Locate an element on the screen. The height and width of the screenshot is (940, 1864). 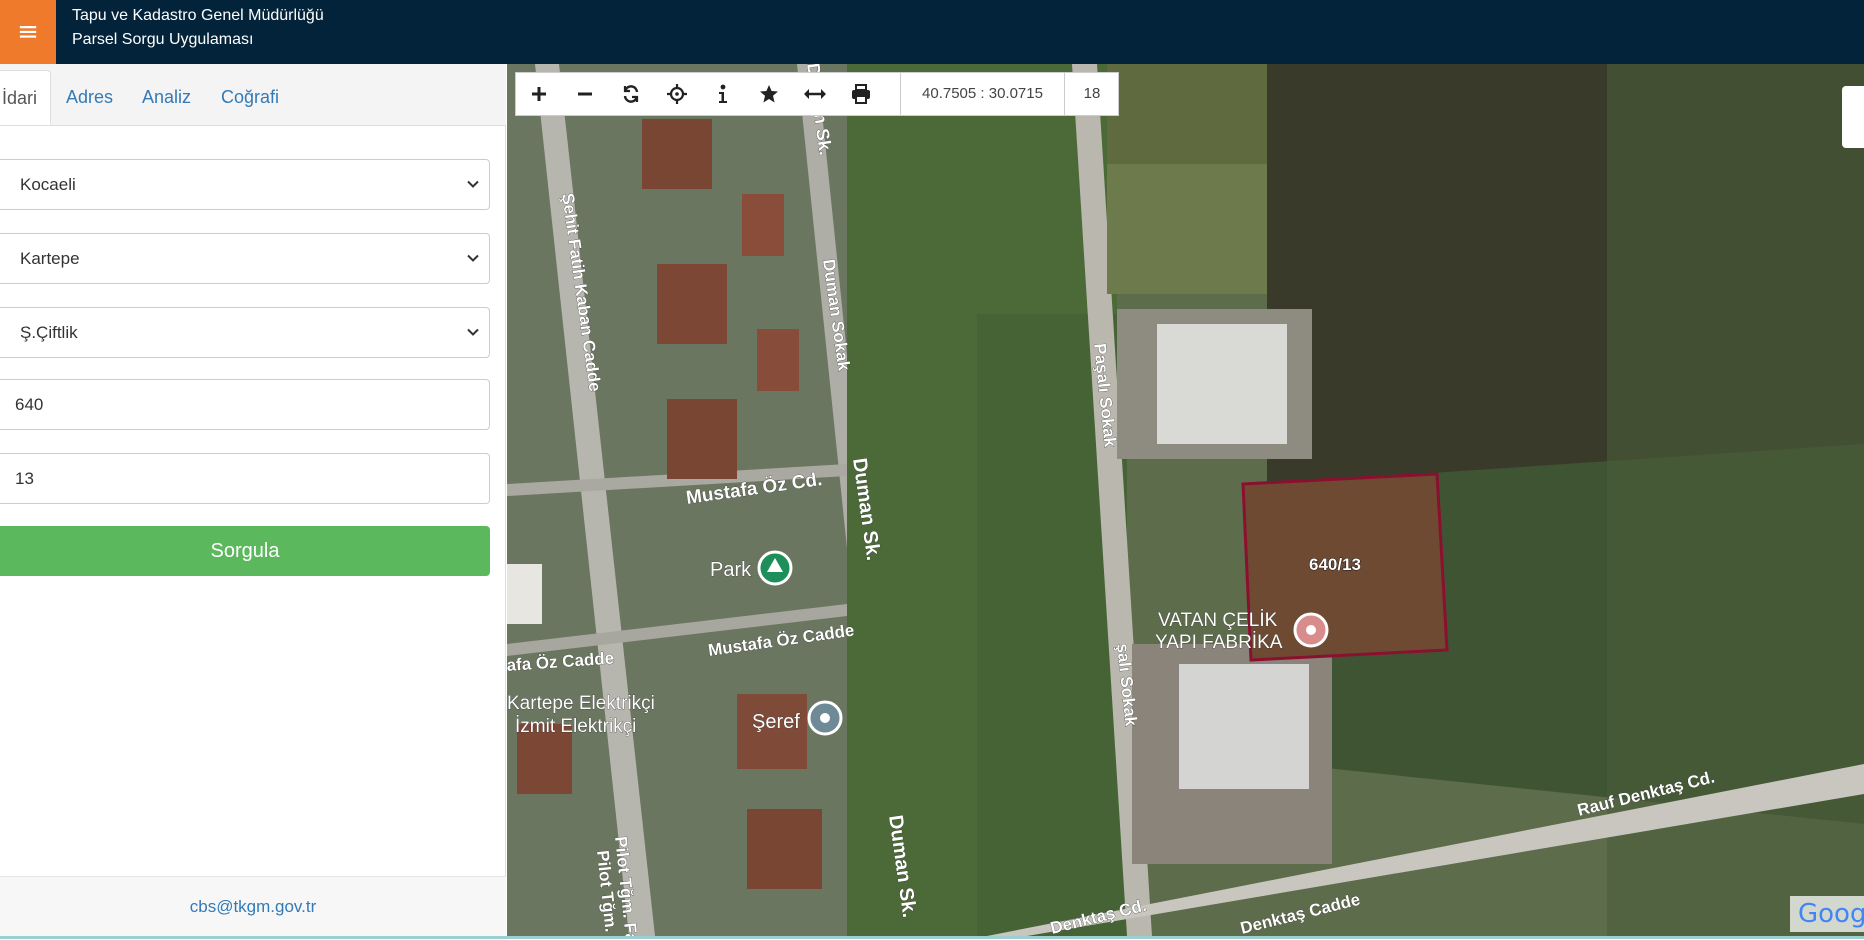
app-title-line2: Parsel Sorgu Uygulaması is located at coordinates (163, 39).